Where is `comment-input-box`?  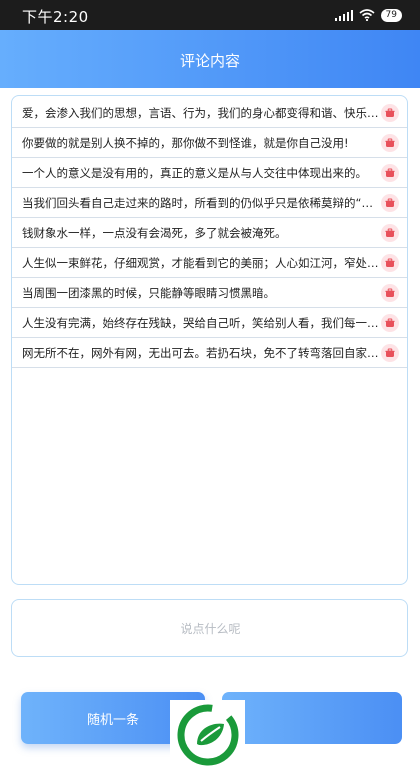 comment-input-box is located at coordinates (209, 628).